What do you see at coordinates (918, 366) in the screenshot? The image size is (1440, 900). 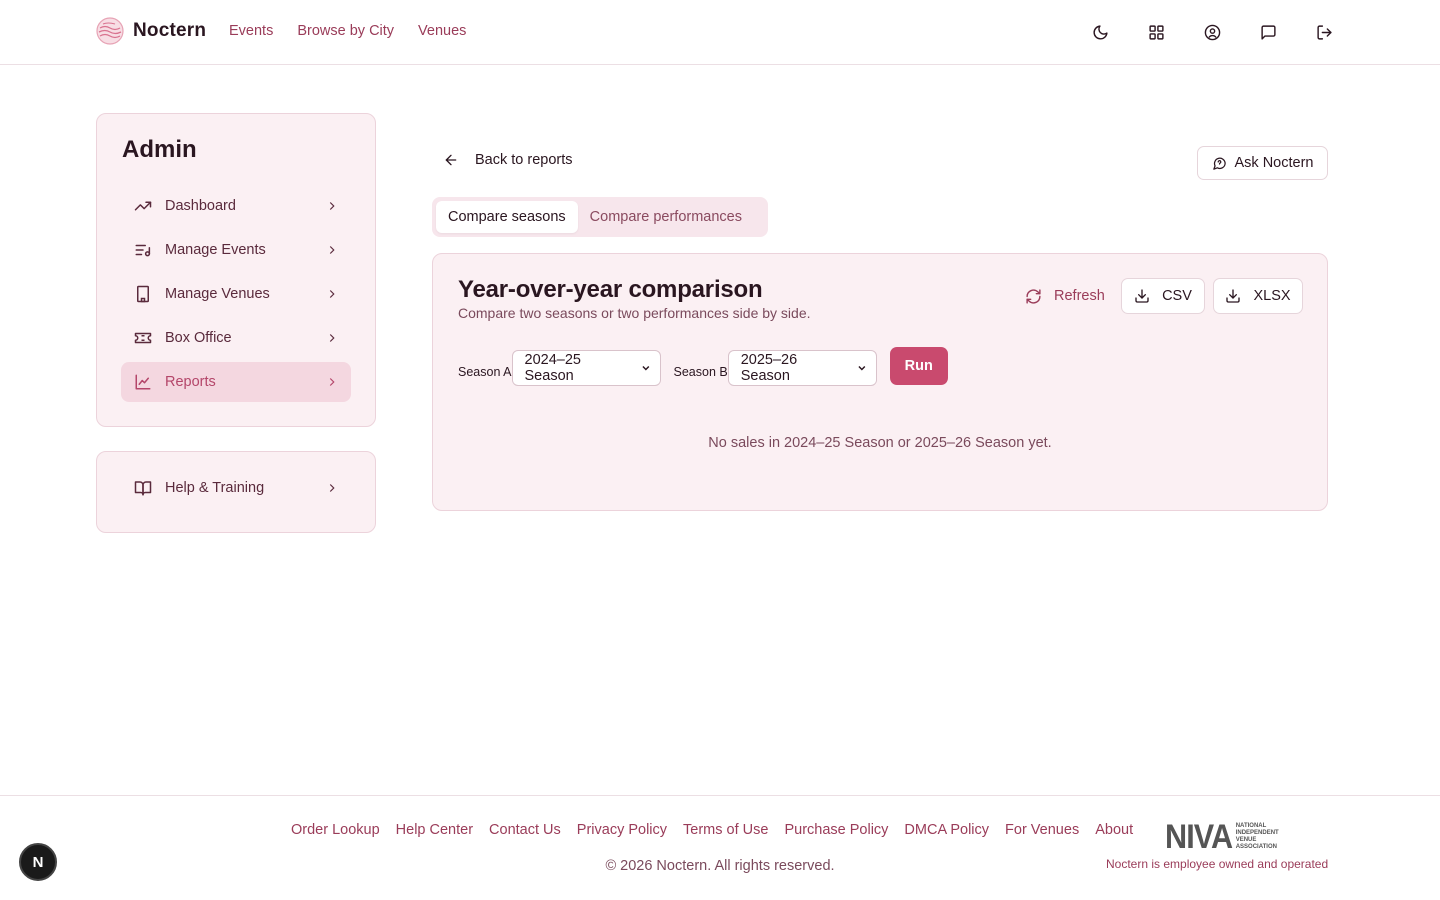 I see `run-button: Run` at bounding box center [918, 366].